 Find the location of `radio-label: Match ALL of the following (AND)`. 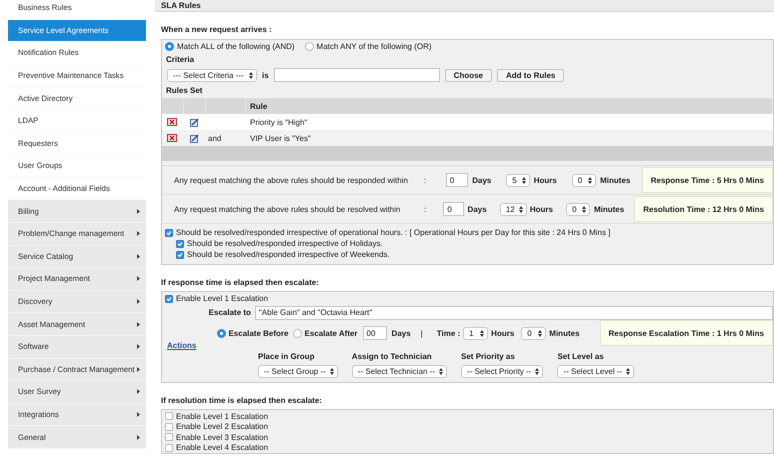

radio-label: Match ALL of the following (AND) is located at coordinates (236, 46).